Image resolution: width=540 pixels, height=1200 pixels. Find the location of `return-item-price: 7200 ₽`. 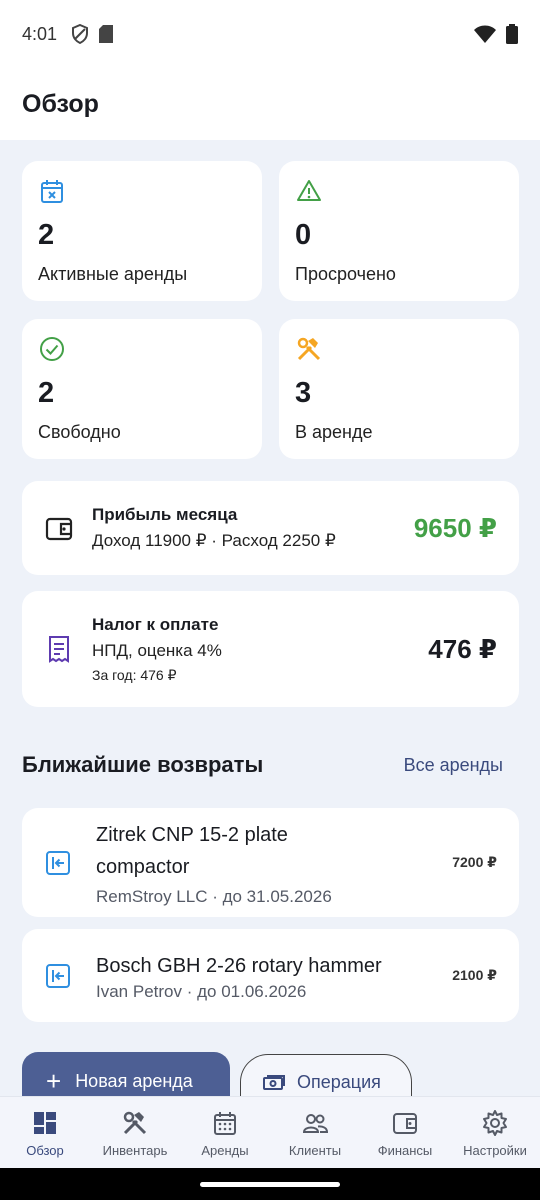

return-item-price: 7200 ₽ is located at coordinates (474, 862).